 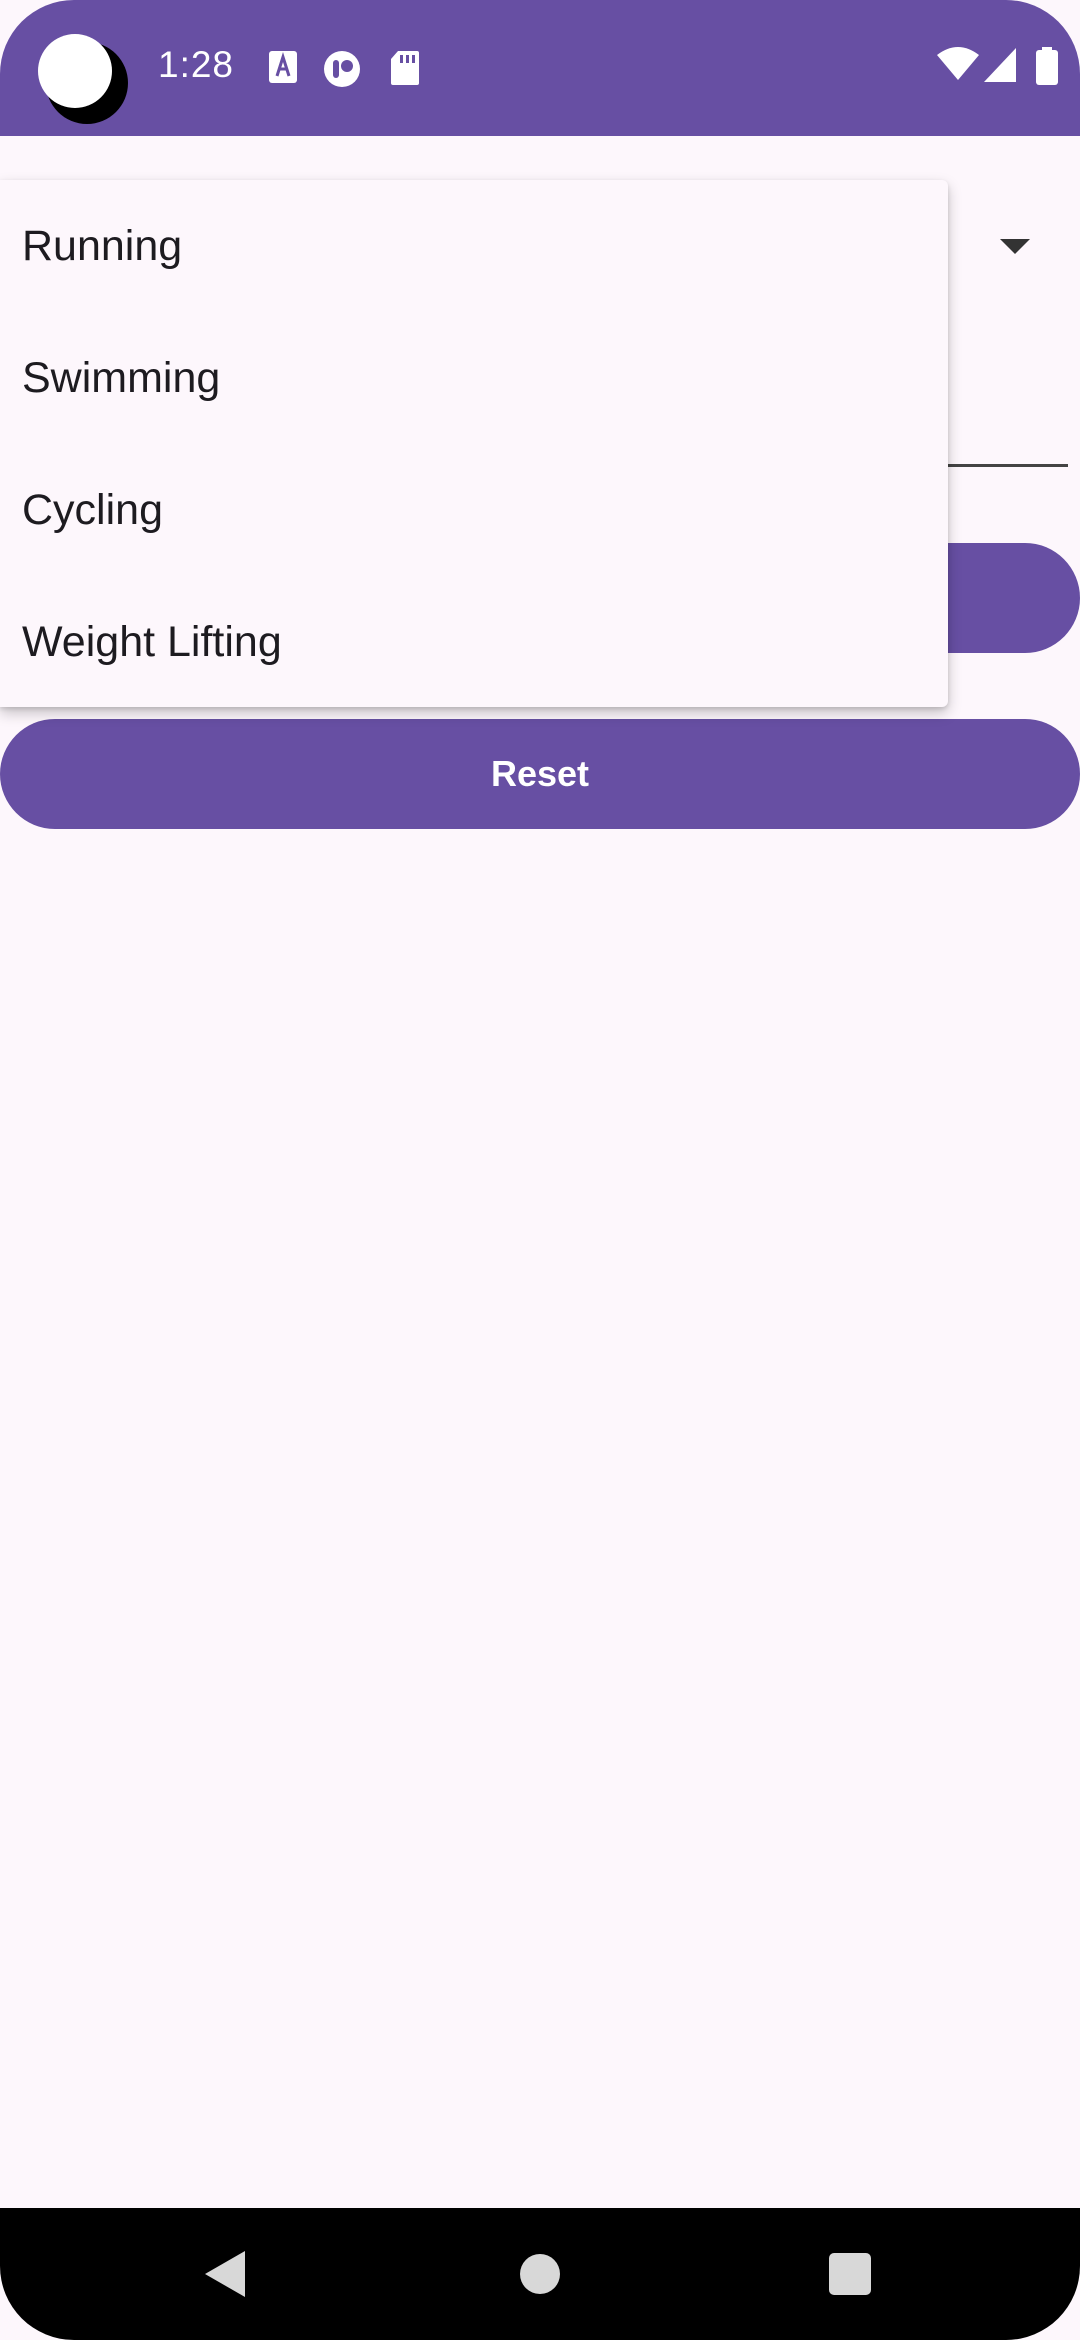 I want to click on menu-item-swimming: Swimming, so click(x=474, y=378).